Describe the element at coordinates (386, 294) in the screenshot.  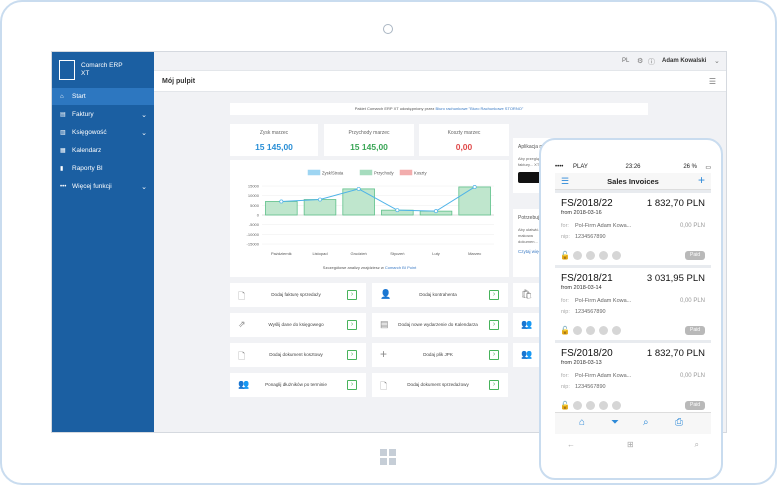
I see `contractor-icon: 👤` at that location.